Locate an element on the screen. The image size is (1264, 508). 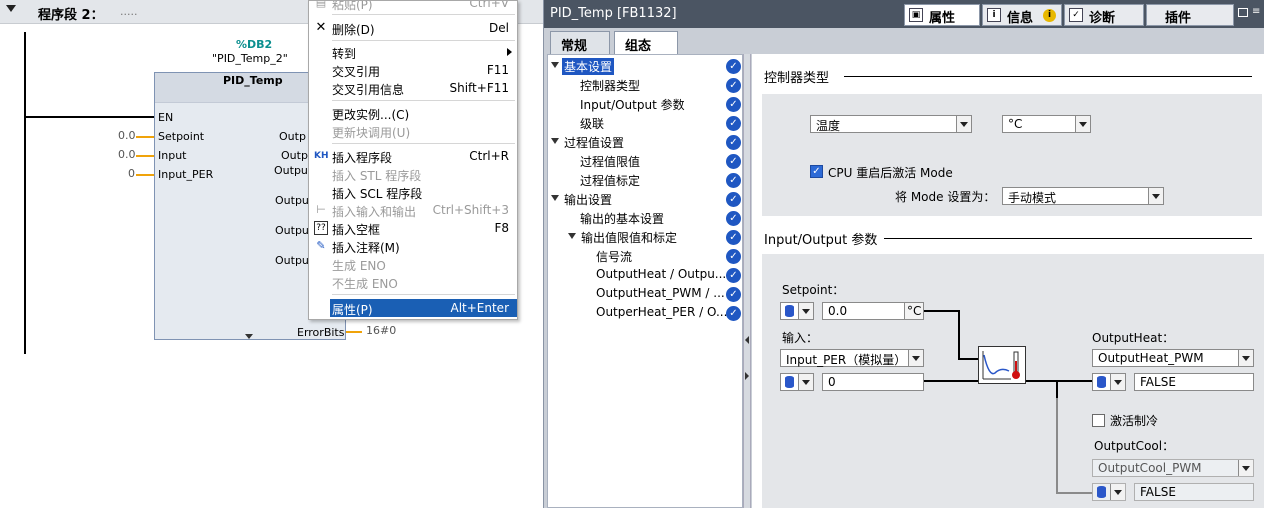
nav-label: 输出值限值和标定 is located at coordinates (629, 238).